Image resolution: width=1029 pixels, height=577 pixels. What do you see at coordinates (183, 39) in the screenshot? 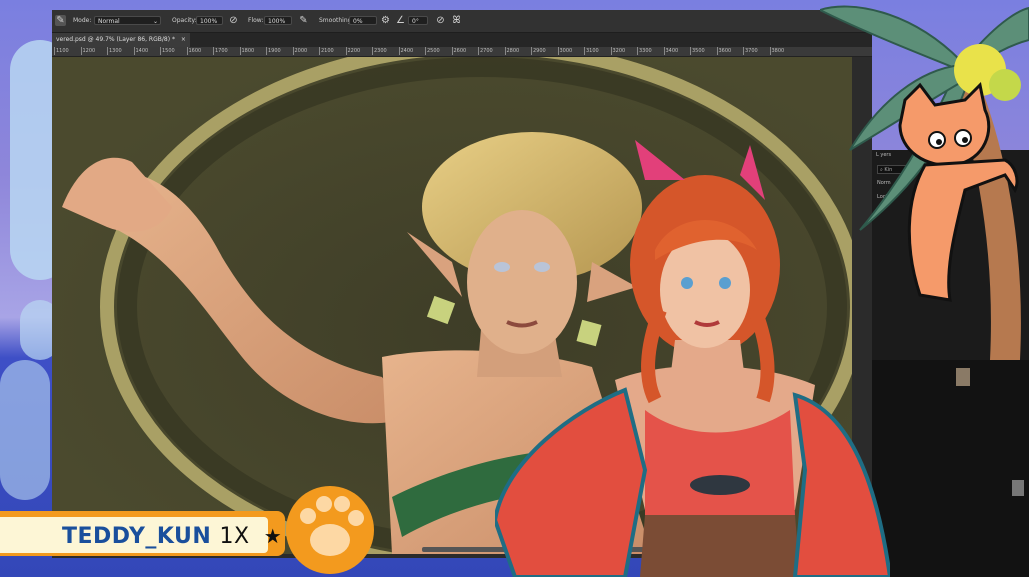
I see `close-icon: ×` at bounding box center [183, 39].